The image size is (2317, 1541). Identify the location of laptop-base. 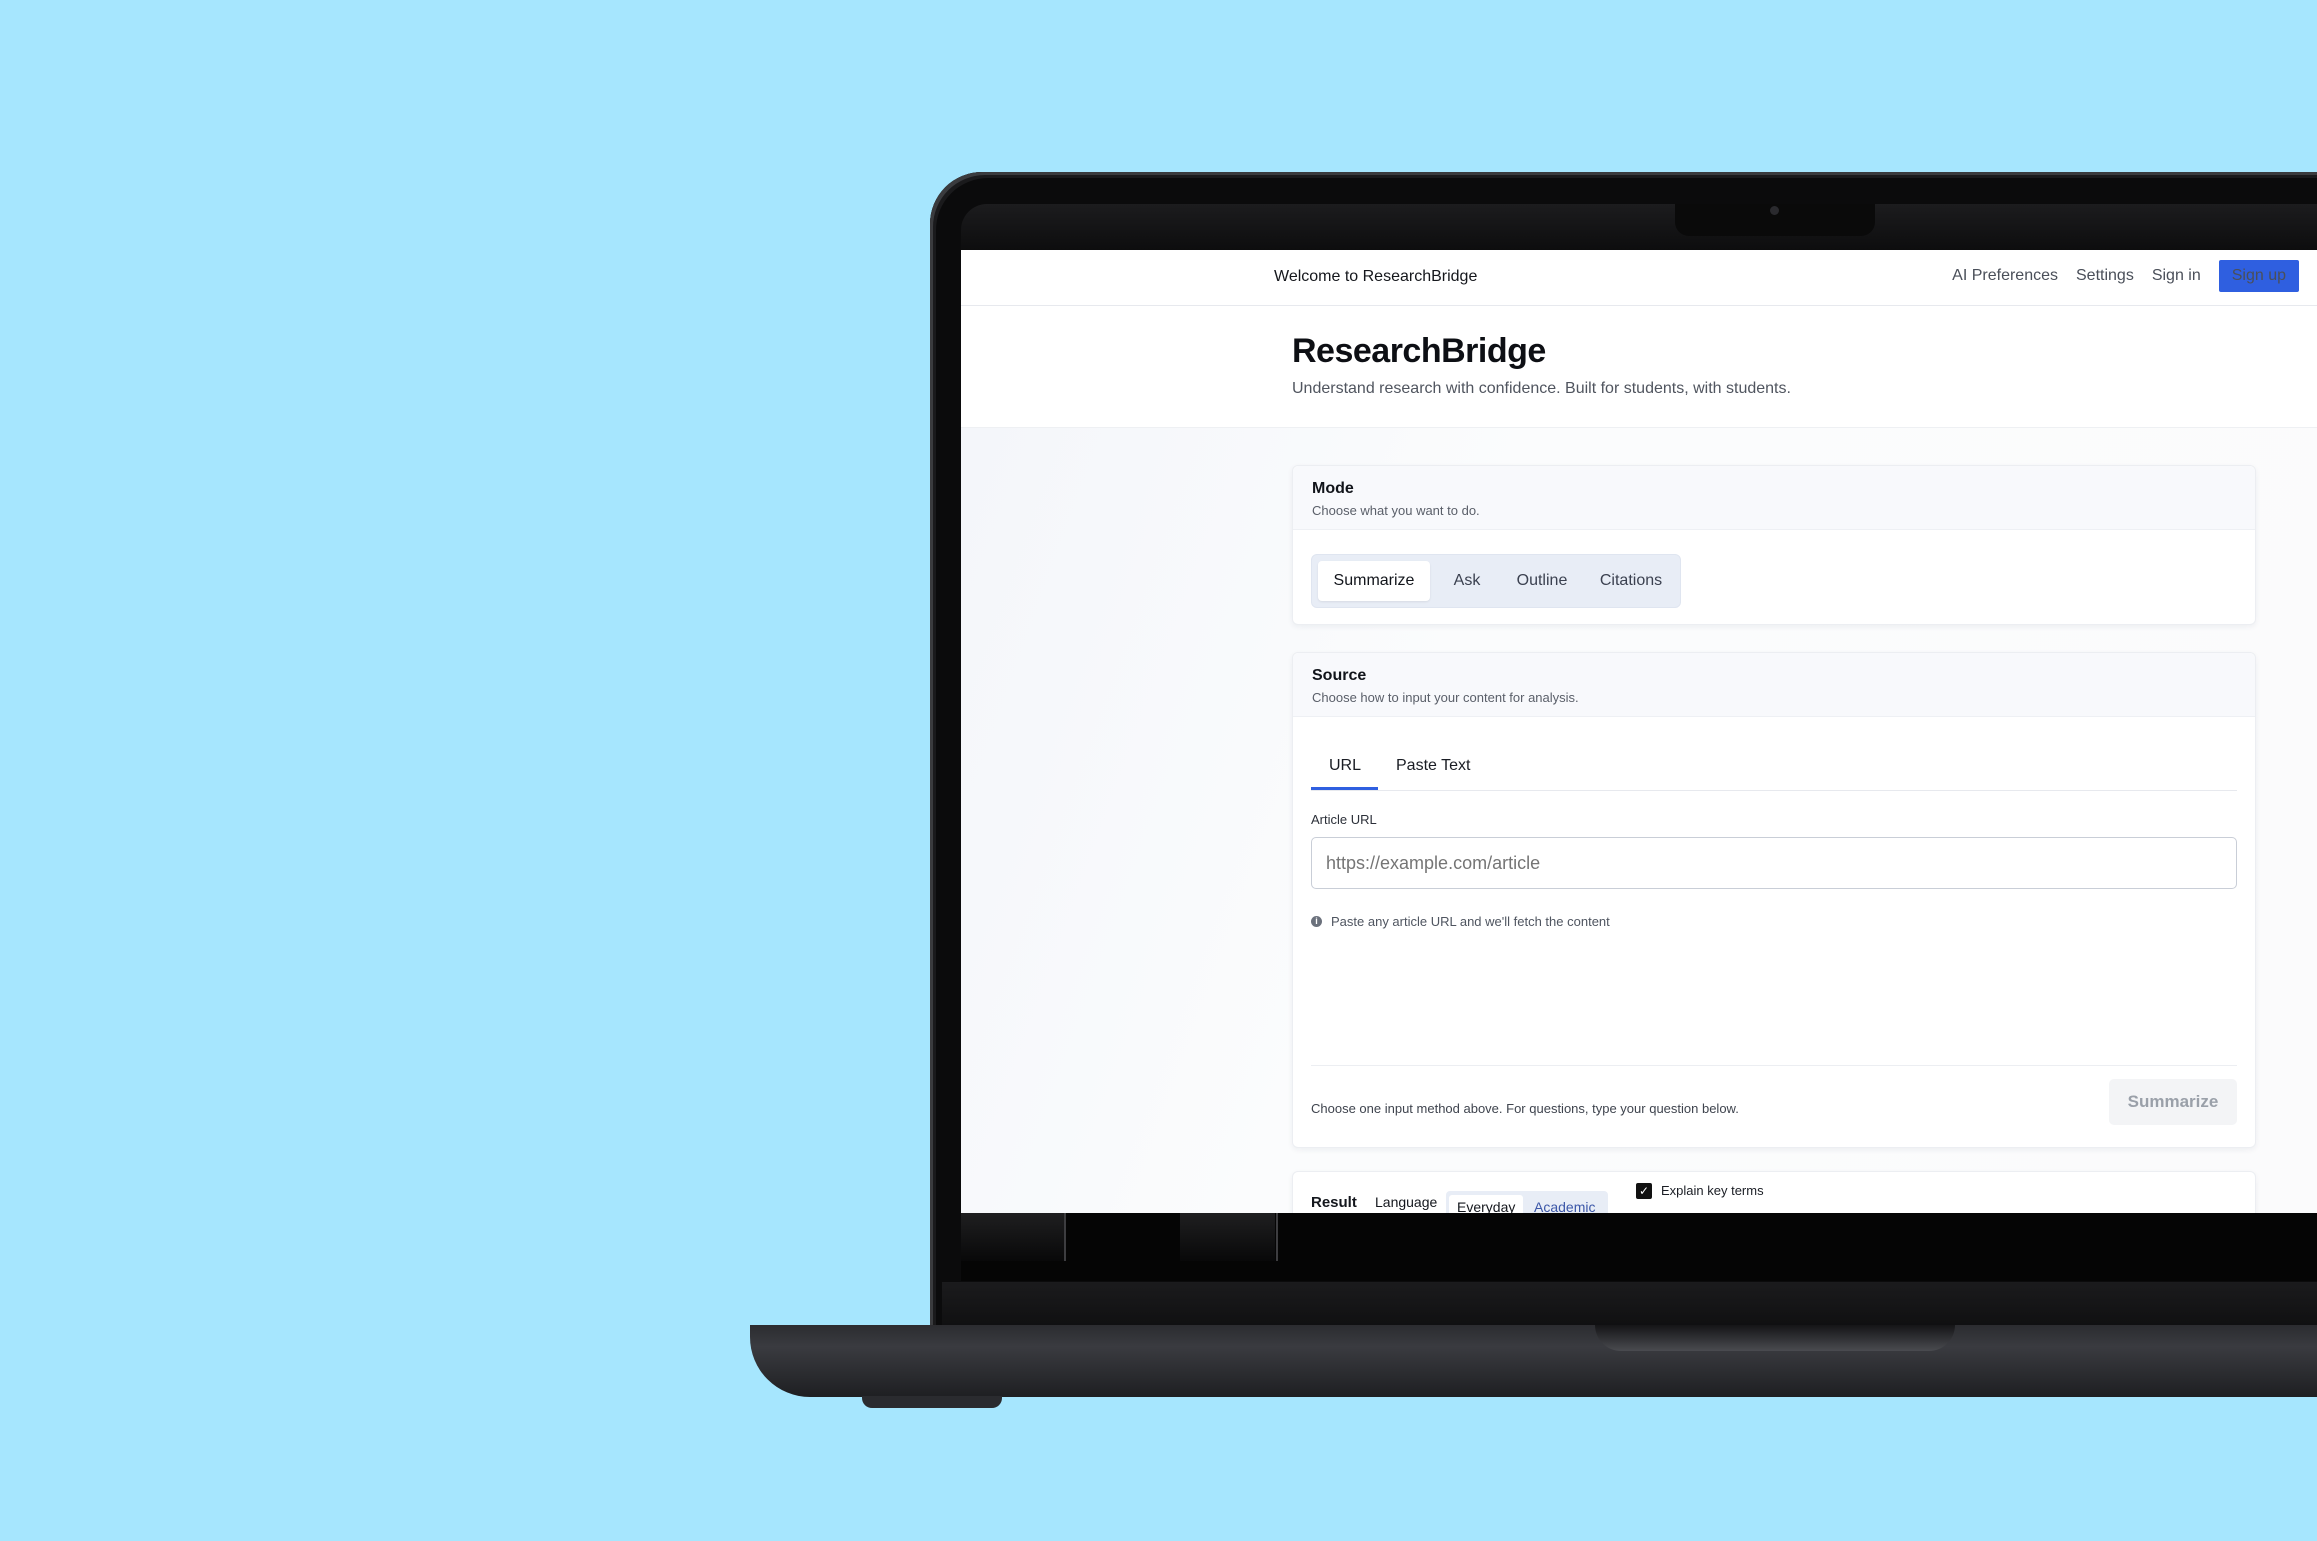
(1533, 1361).